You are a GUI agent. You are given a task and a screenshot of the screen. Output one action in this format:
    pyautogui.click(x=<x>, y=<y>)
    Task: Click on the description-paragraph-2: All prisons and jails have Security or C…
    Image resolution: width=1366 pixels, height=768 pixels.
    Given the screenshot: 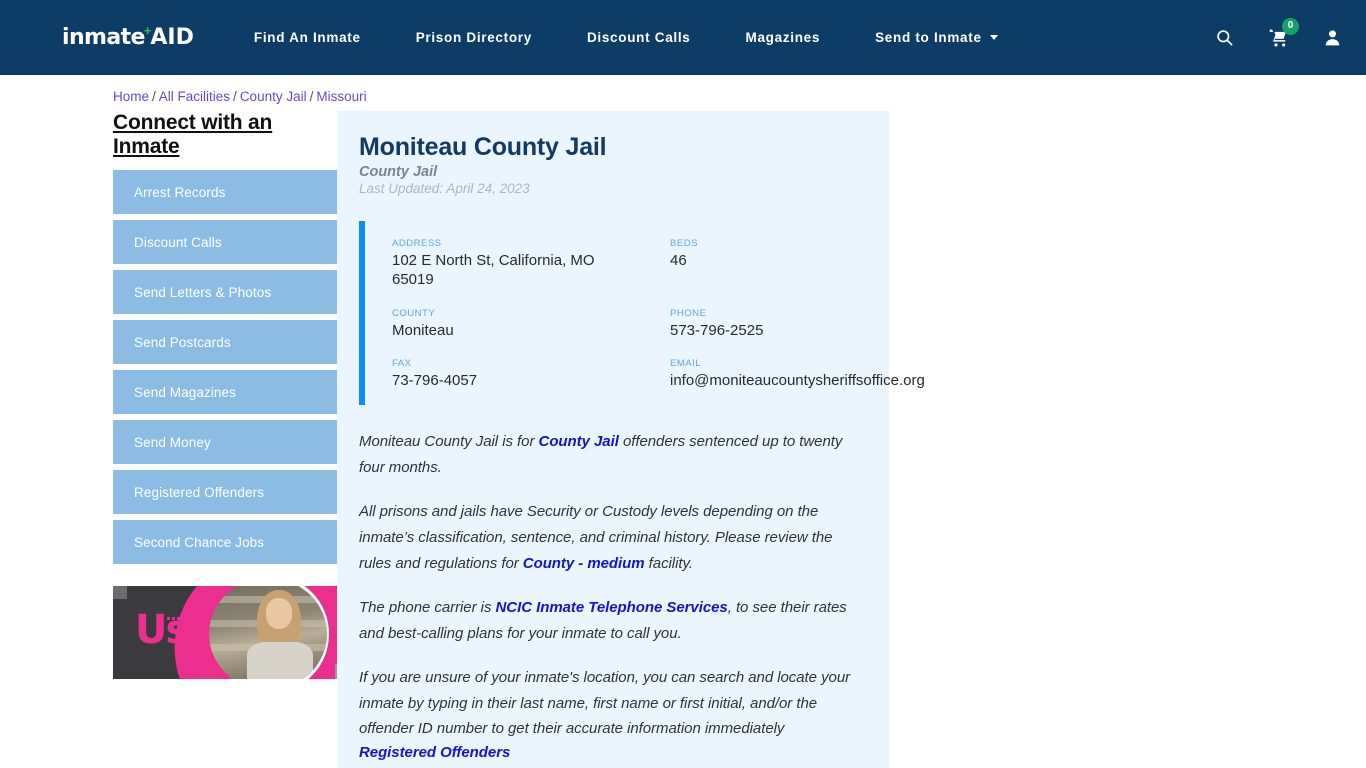 What is the action you would take?
    pyautogui.click(x=613, y=538)
    